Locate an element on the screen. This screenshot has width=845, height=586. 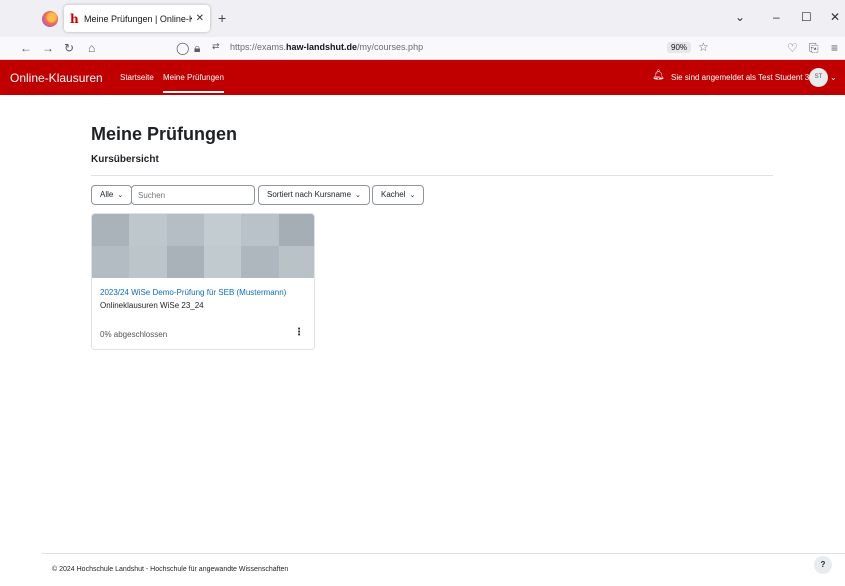
pocket-icon: ♡ is located at coordinates (792, 48).